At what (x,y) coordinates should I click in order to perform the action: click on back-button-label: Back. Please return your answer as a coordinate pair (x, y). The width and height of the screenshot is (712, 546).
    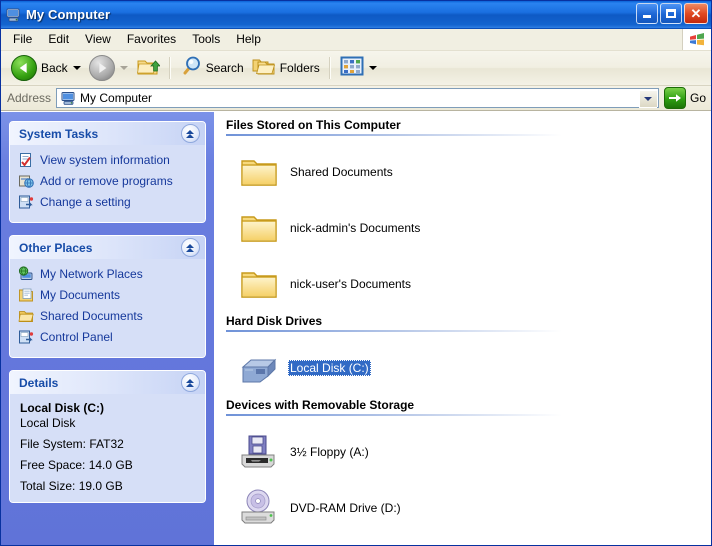
    Looking at the image, I should click on (54, 68).